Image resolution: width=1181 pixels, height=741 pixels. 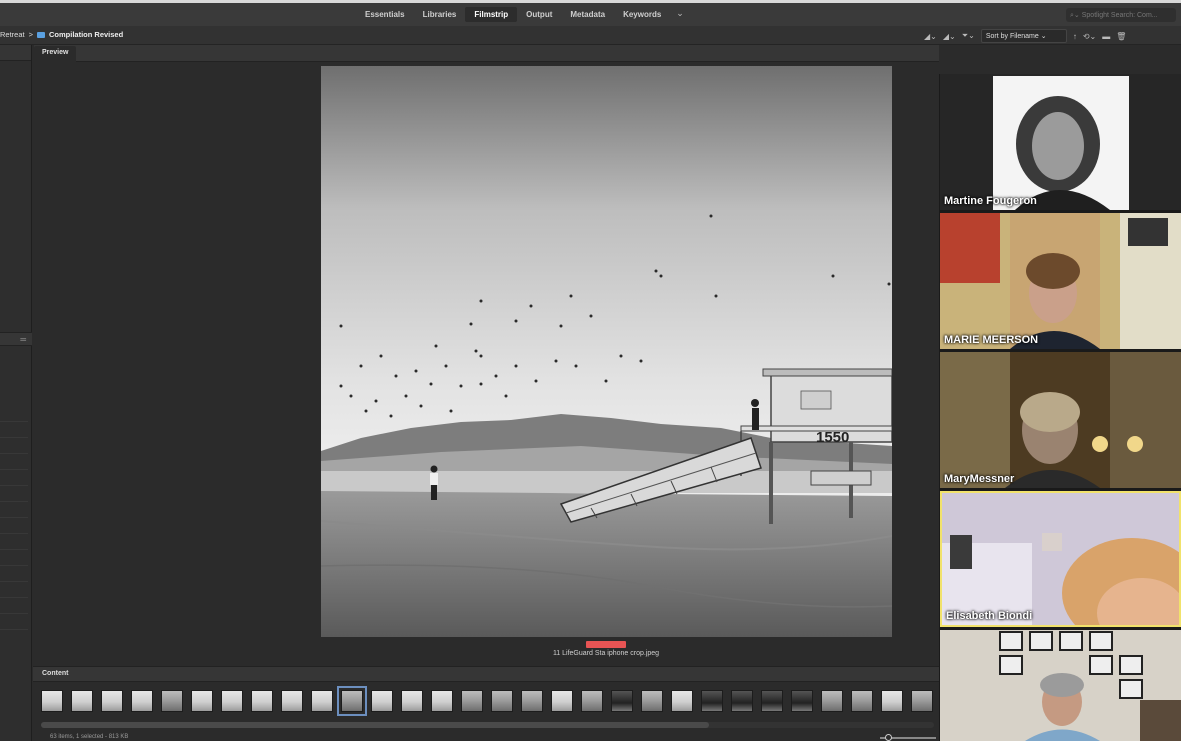 What do you see at coordinates (1089, 36) in the screenshot?
I see `open-recent-icon: ⟲⌄` at bounding box center [1089, 36].